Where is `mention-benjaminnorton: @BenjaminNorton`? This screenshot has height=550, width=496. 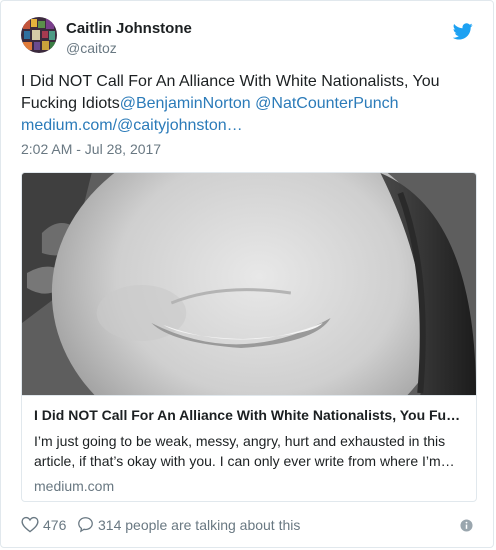
mention-benjaminnorton: @BenjaminNorton is located at coordinates (185, 103).